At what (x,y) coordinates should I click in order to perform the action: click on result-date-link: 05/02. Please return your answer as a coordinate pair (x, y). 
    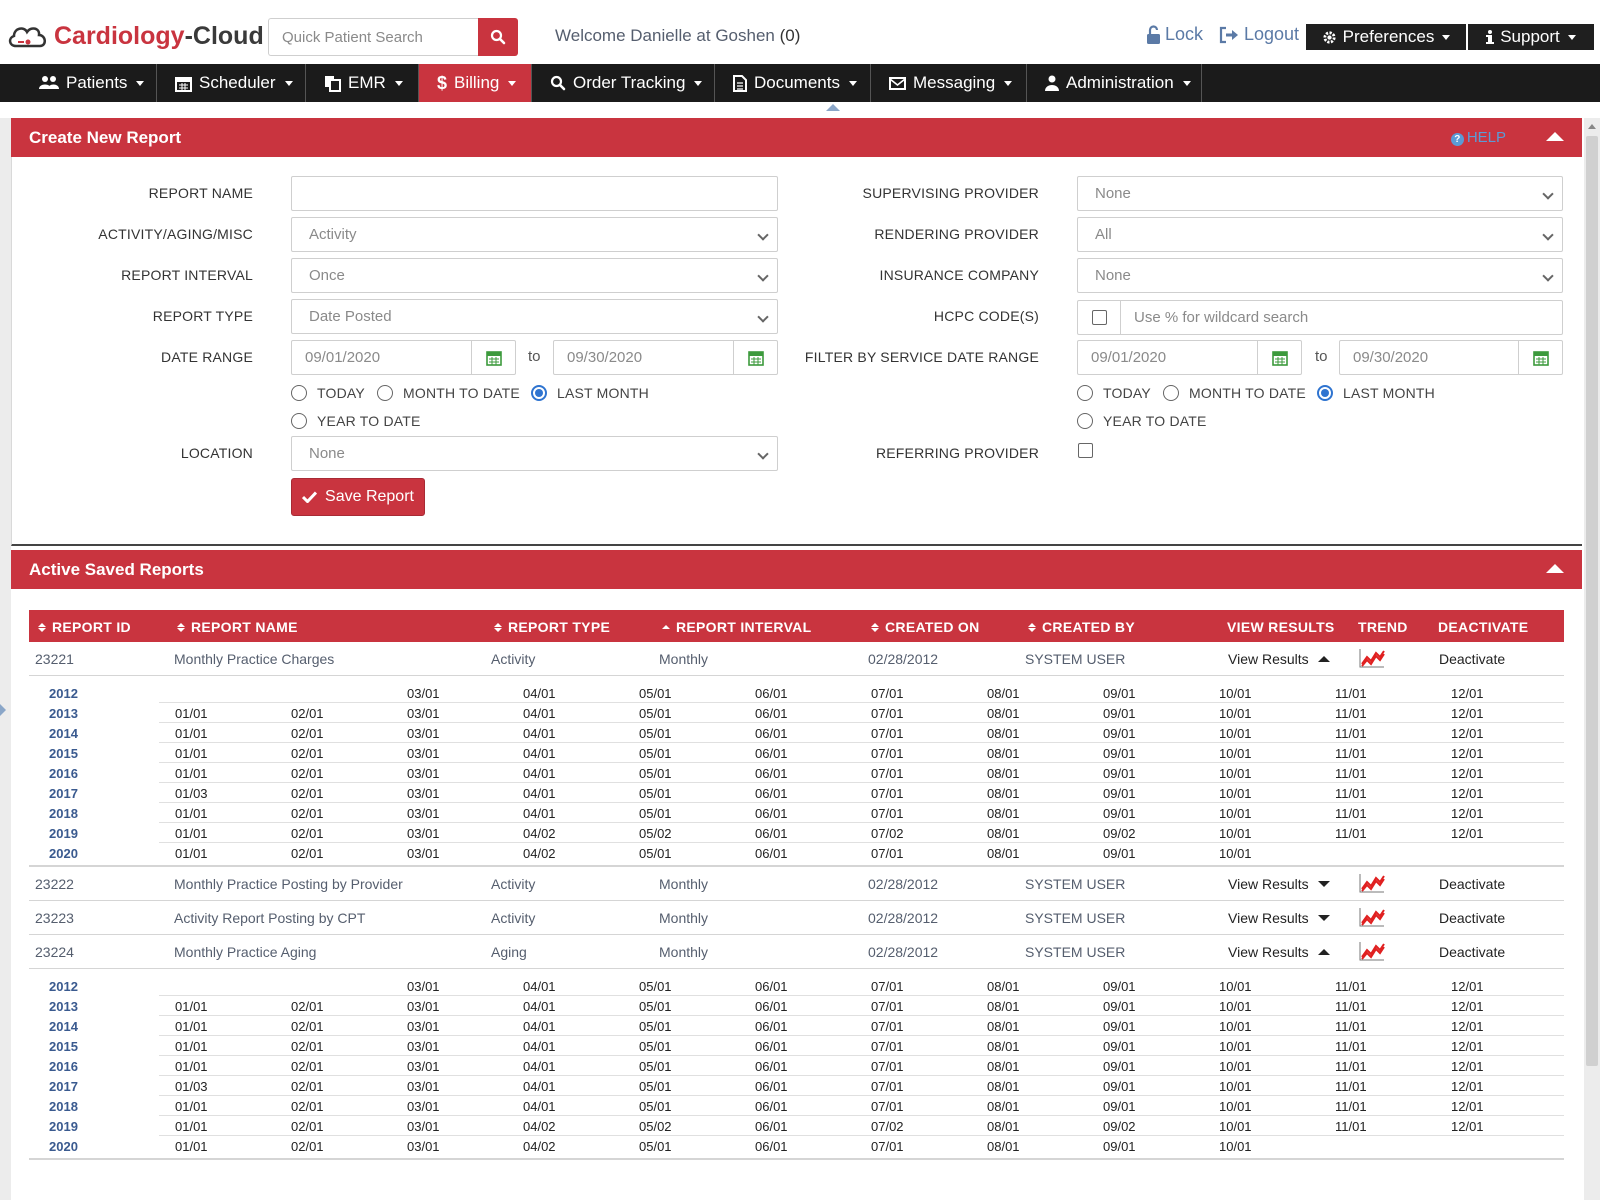
    Looking at the image, I should click on (655, 1126).